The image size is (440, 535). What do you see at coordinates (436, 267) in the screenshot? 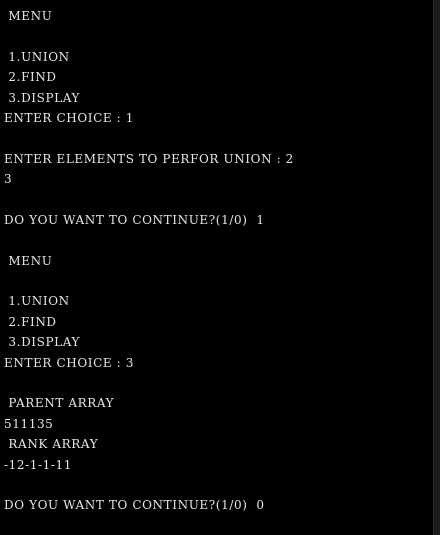
I see `vertical-scrollbar` at bounding box center [436, 267].